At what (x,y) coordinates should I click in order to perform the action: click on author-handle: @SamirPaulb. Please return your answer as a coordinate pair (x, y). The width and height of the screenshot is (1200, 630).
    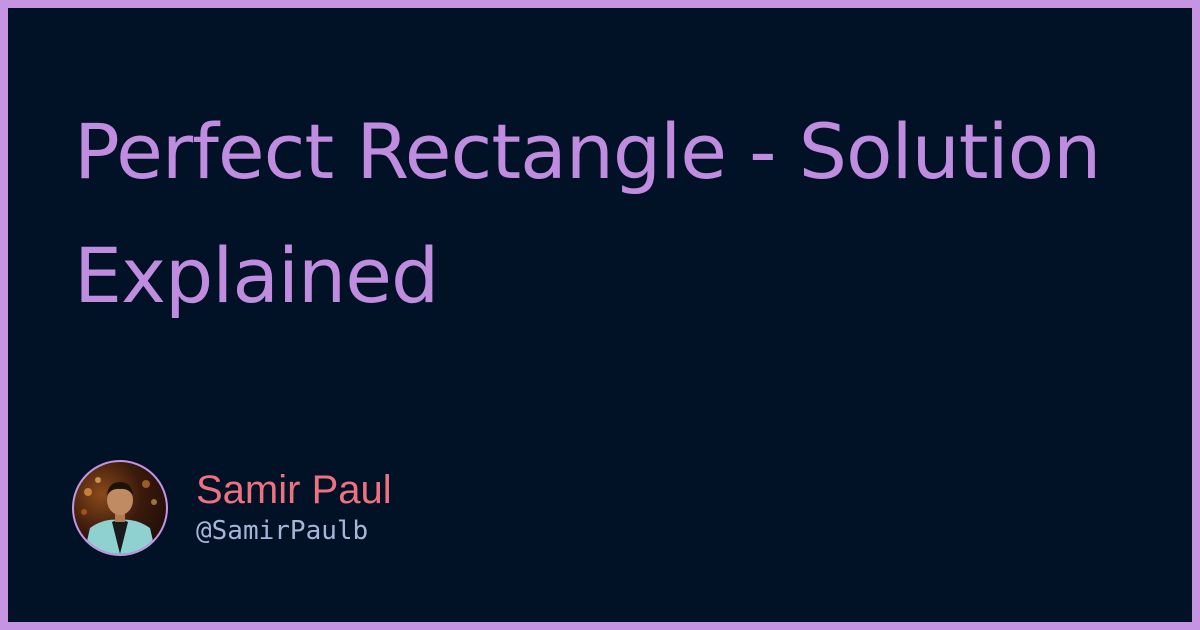
    Looking at the image, I should click on (282, 531).